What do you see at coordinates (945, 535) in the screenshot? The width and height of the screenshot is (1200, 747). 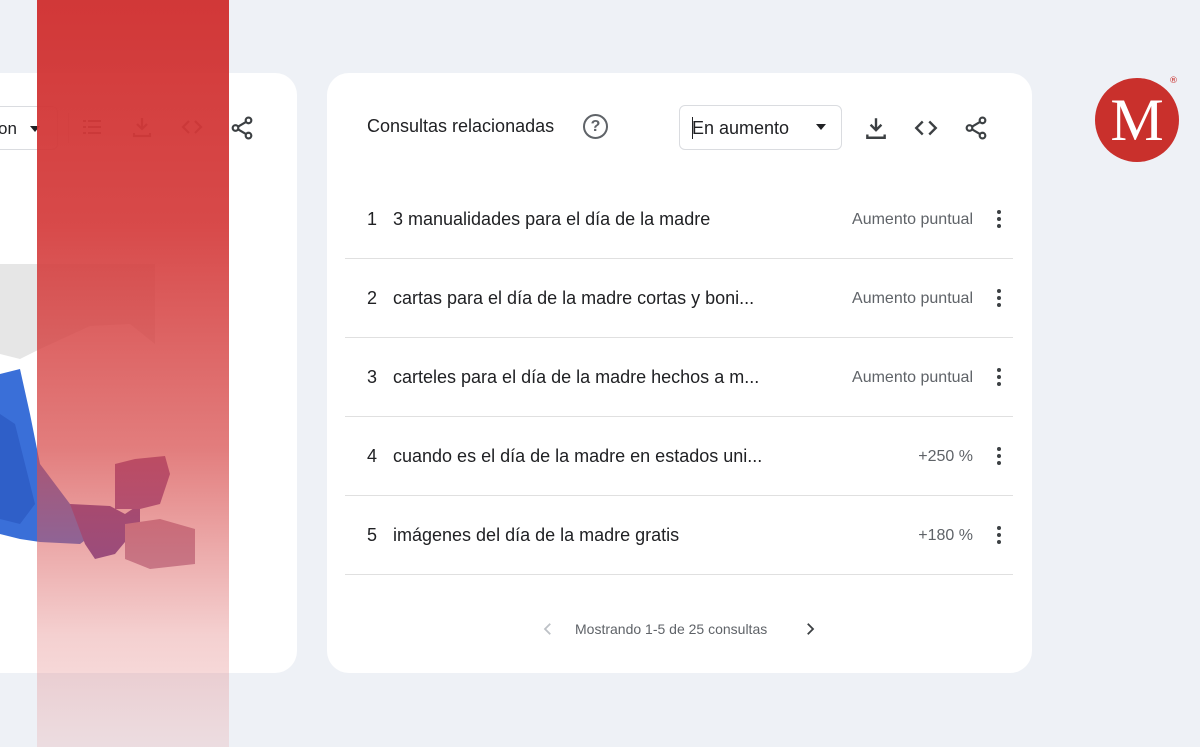 I see `query-value: +180 %` at bounding box center [945, 535].